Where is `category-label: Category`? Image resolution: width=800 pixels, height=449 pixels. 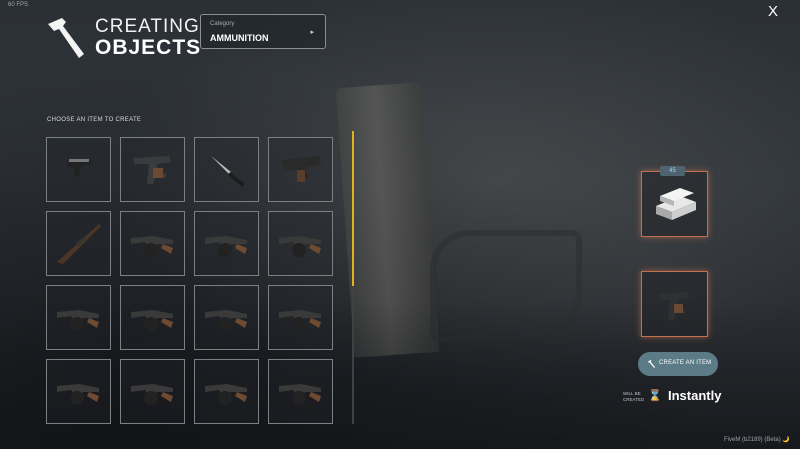 category-label: Category is located at coordinates (222, 24).